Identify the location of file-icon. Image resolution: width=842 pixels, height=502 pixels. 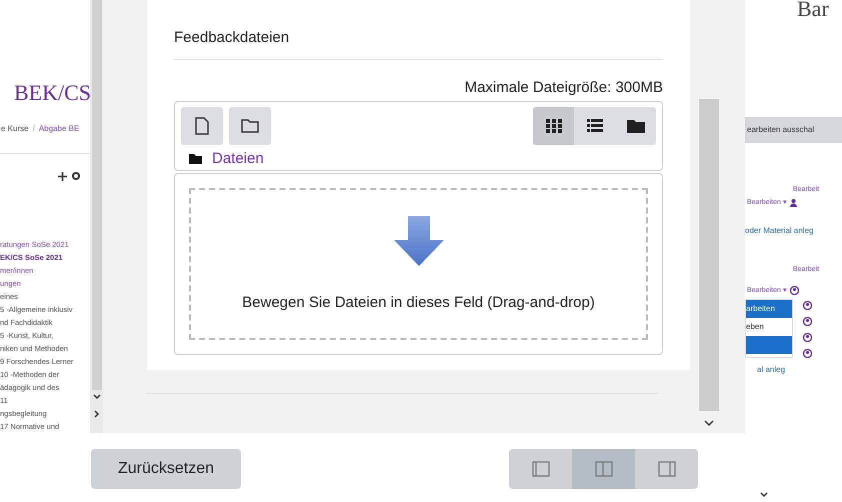
(202, 126).